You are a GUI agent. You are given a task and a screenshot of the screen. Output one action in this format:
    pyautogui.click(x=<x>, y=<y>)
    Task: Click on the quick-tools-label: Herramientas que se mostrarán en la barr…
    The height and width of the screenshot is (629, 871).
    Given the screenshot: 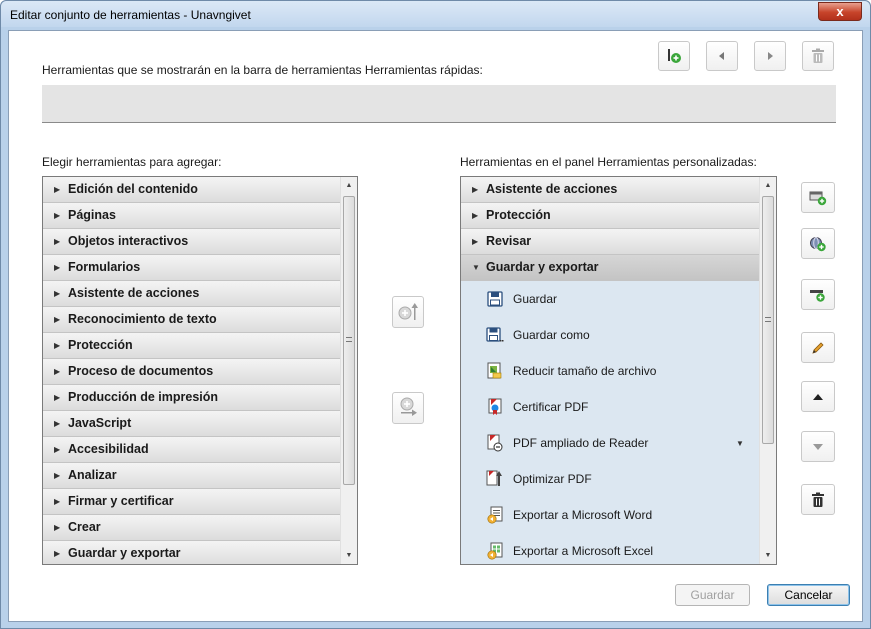 What is the action you would take?
    pyautogui.click(x=262, y=70)
    